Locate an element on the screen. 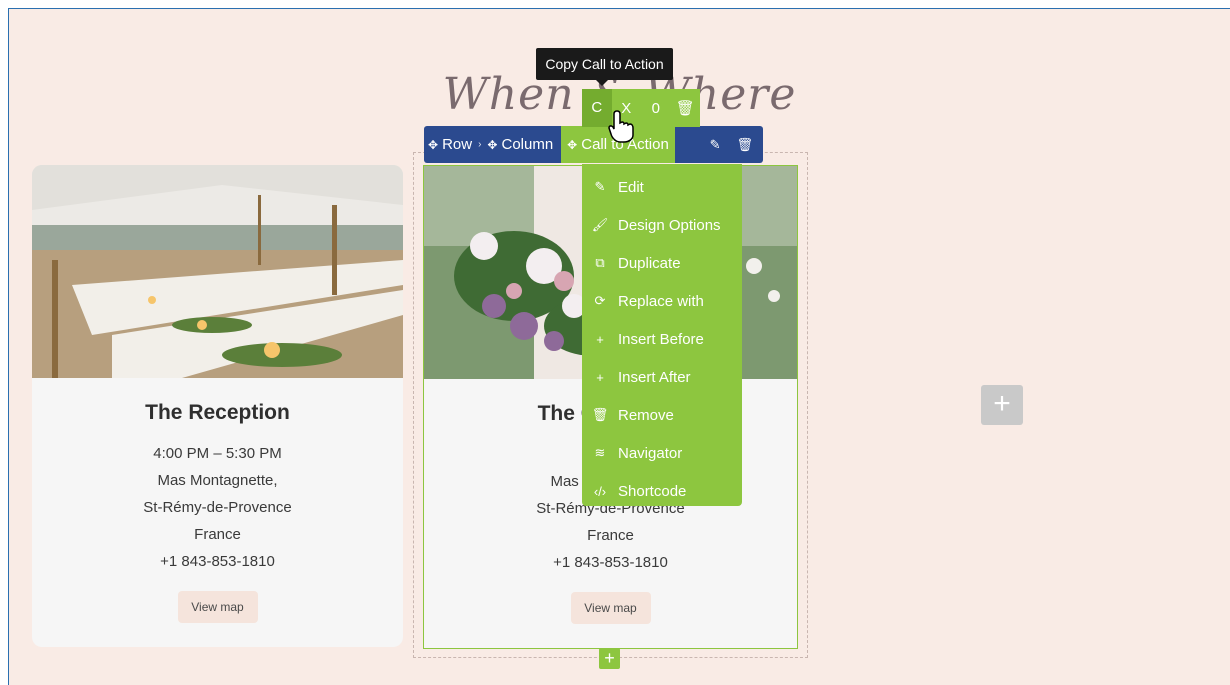  element-breadcrumb: ✥ Row › ✥ Column ✥ Call to Action ✎ 🗑 is located at coordinates (593, 144).